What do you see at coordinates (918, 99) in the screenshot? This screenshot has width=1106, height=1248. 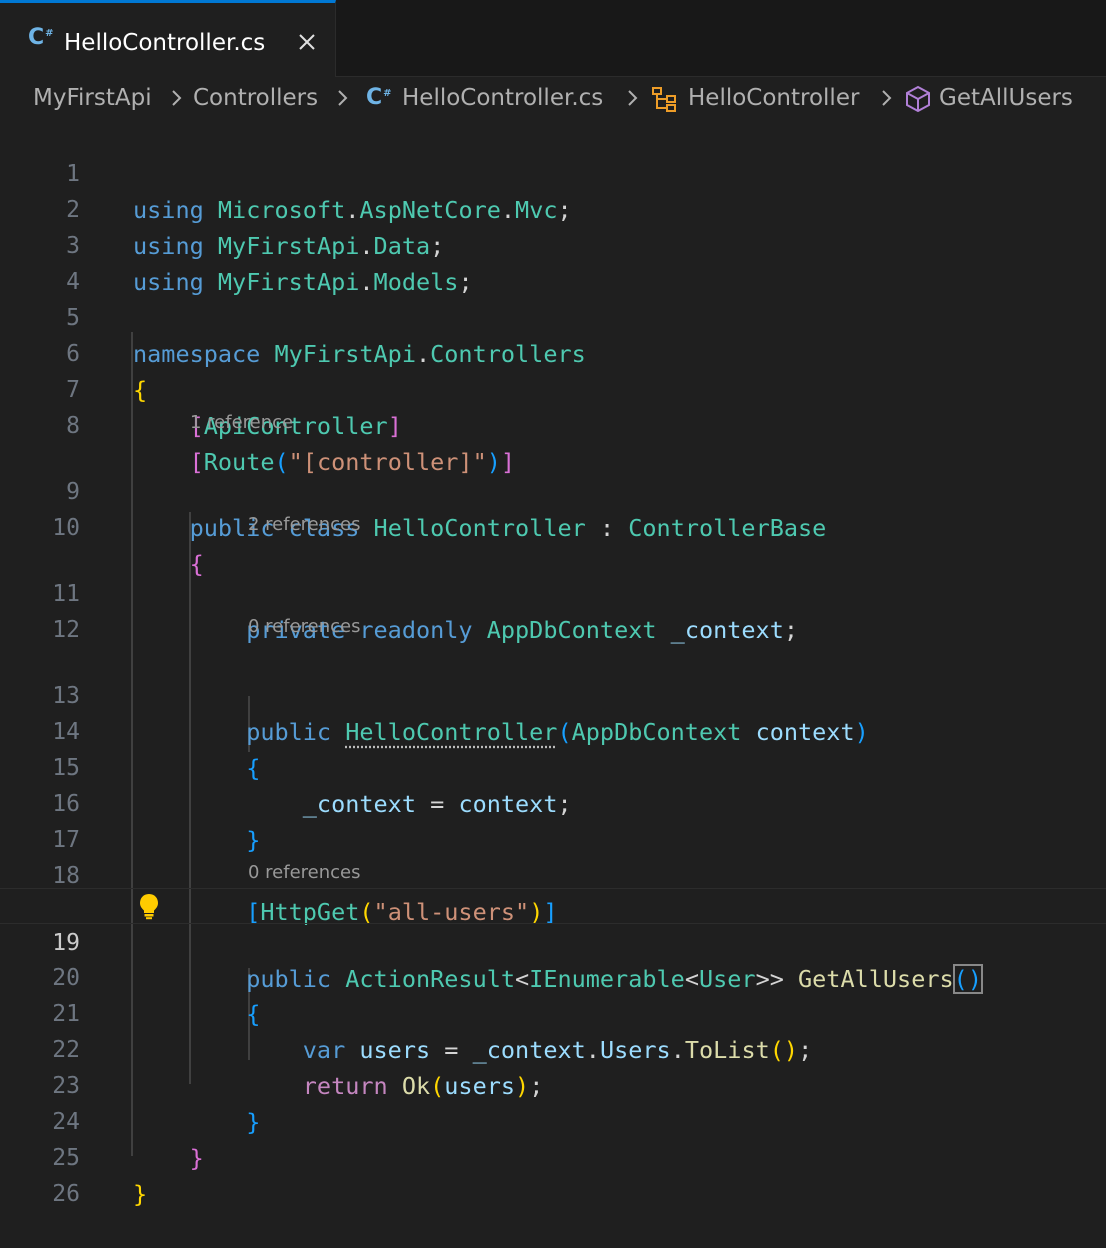 I see `method-symbol-icon` at bounding box center [918, 99].